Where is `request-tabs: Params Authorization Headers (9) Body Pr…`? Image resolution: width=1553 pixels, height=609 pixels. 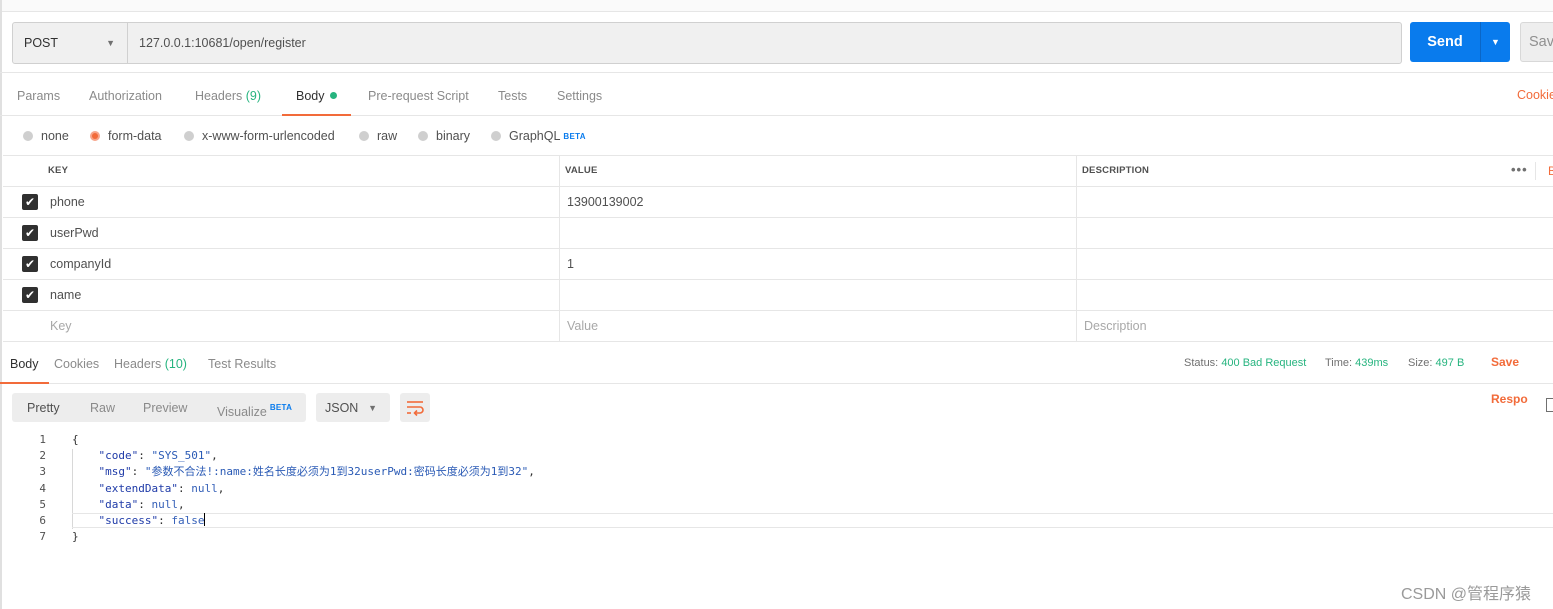
request-tabs: Params Authorization Headers (9) Body Pr… is located at coordinates (776, 94).